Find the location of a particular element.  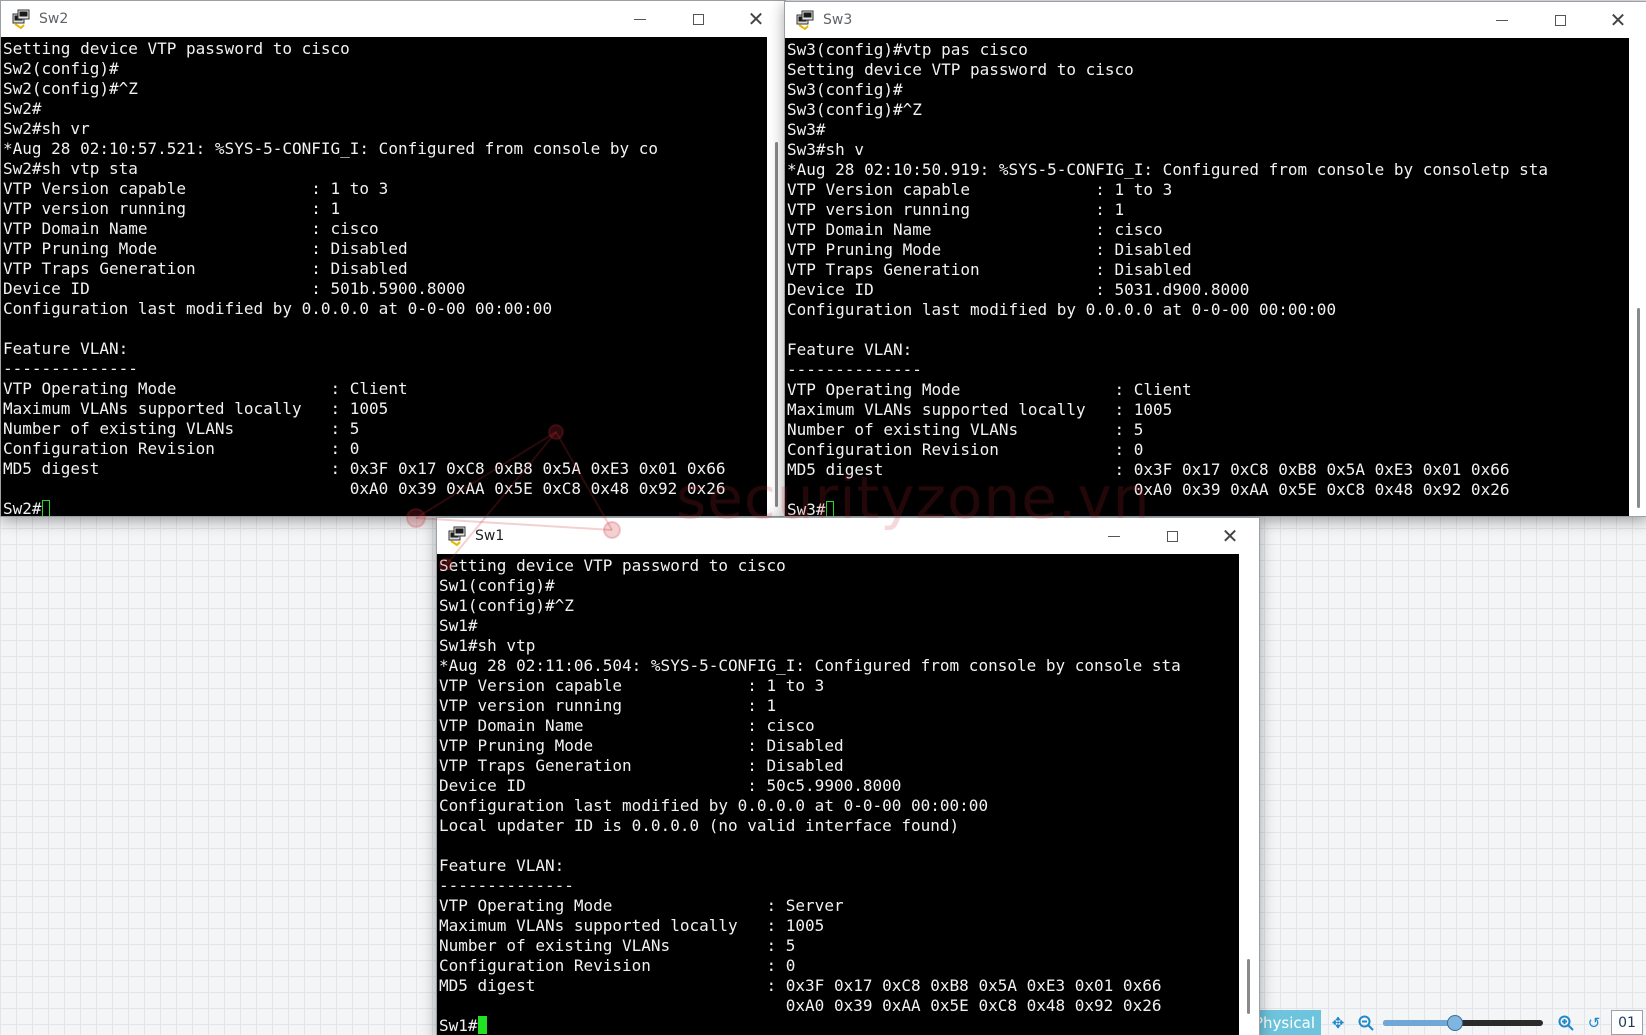

console-line: Sw1(config)#^Z is located at coordinates (506, 605).